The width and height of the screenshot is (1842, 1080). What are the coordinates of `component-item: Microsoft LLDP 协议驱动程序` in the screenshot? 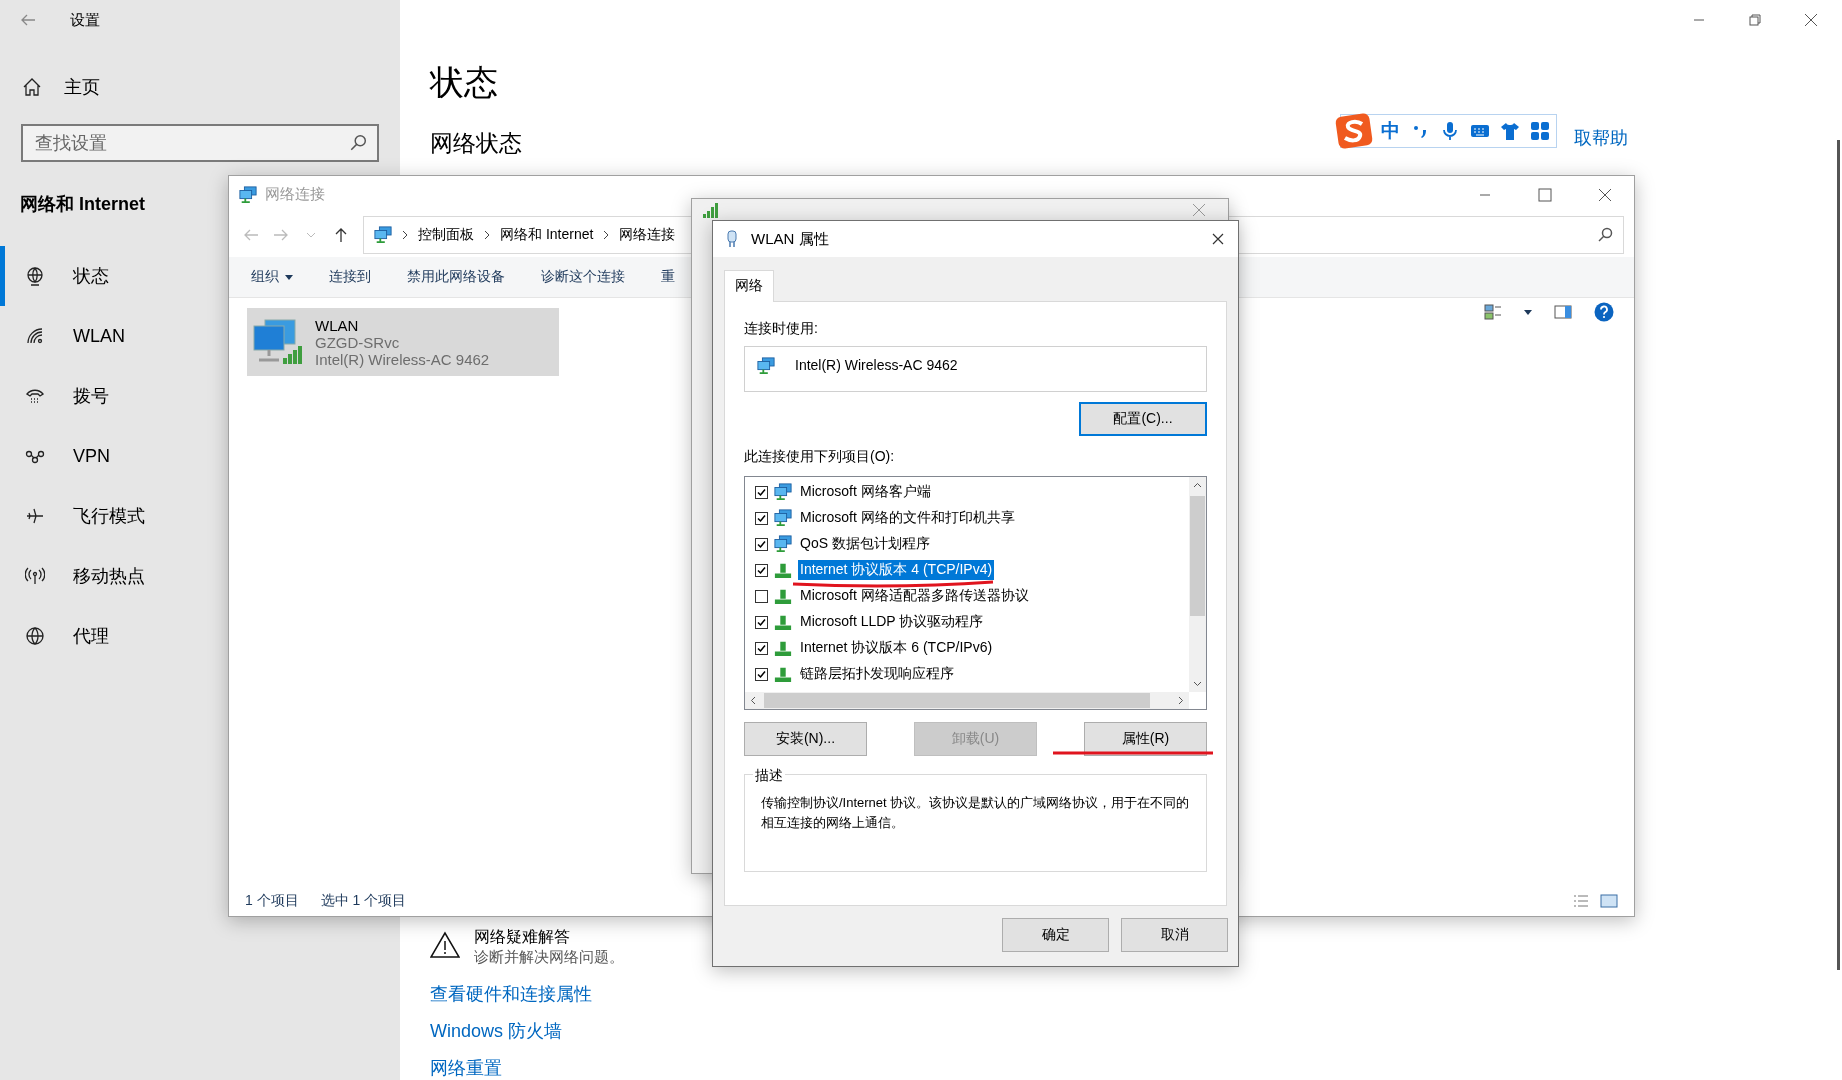 It's located at (892, 622).